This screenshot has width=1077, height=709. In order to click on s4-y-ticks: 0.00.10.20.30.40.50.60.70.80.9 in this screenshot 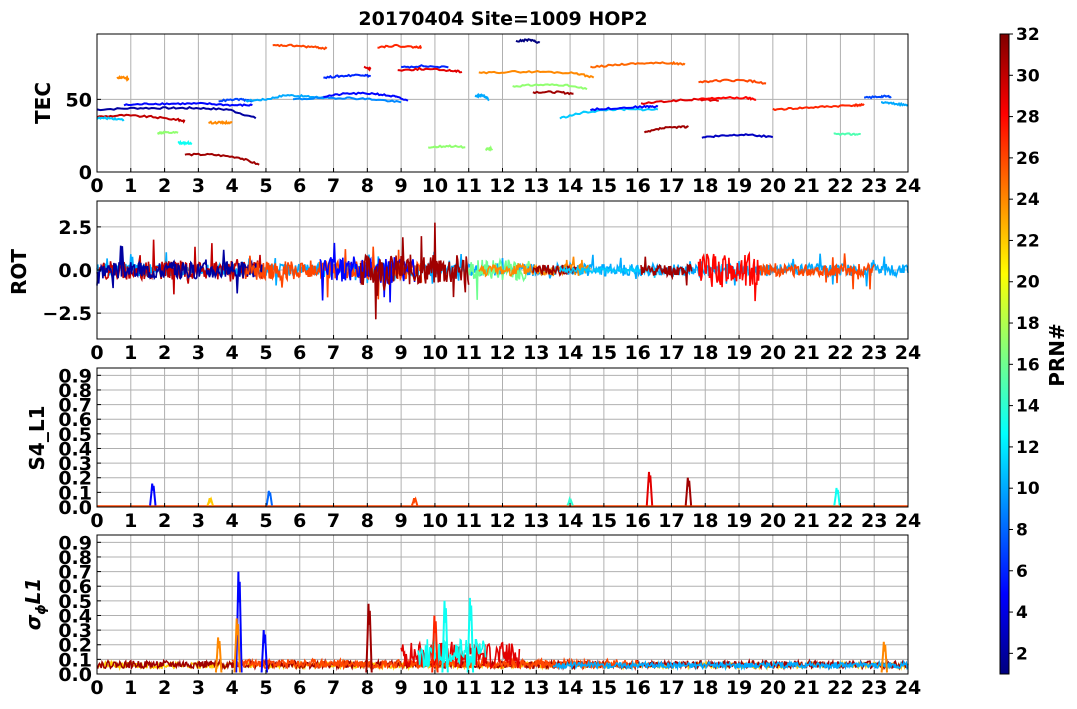, I will do `click(79, 442)`.